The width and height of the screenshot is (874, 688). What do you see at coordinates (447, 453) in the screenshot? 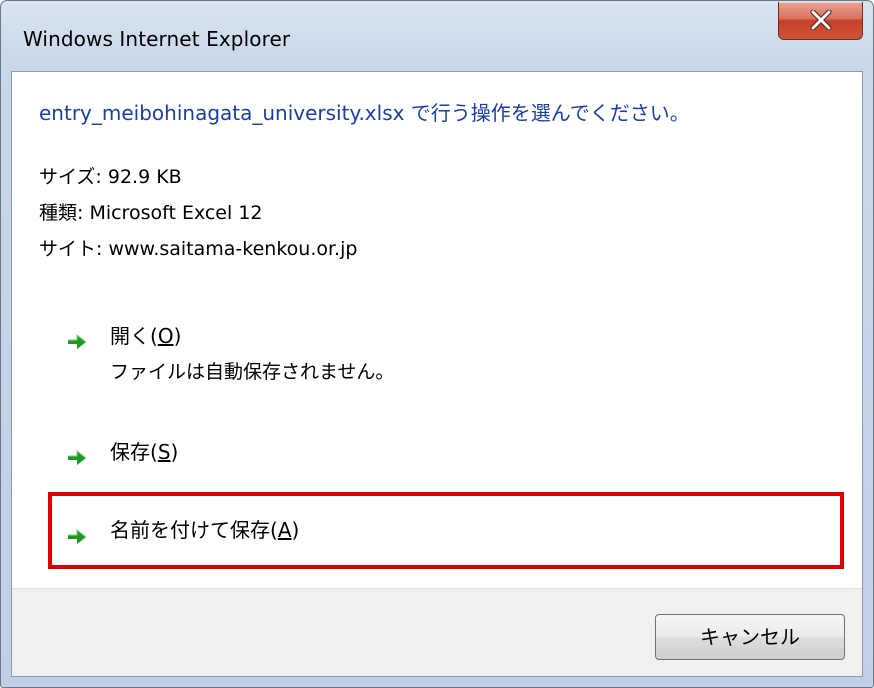
I see `save-command: 保存(S)` at bounding box center [447, 453].